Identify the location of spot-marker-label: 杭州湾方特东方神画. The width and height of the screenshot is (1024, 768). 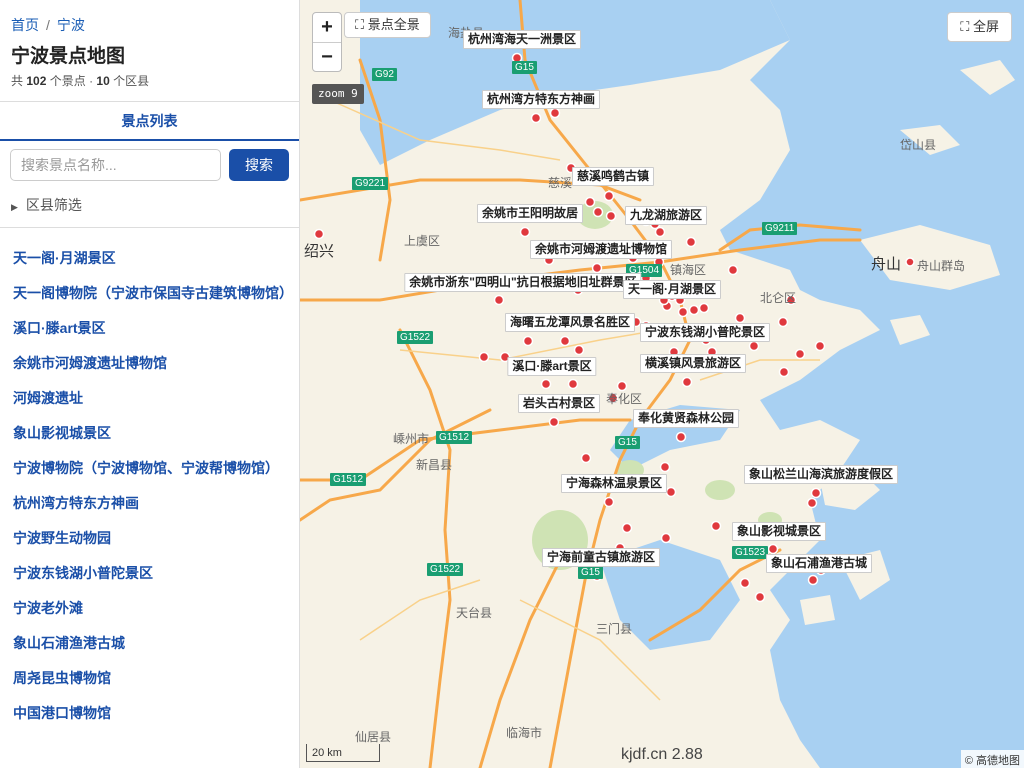
(541, 99).